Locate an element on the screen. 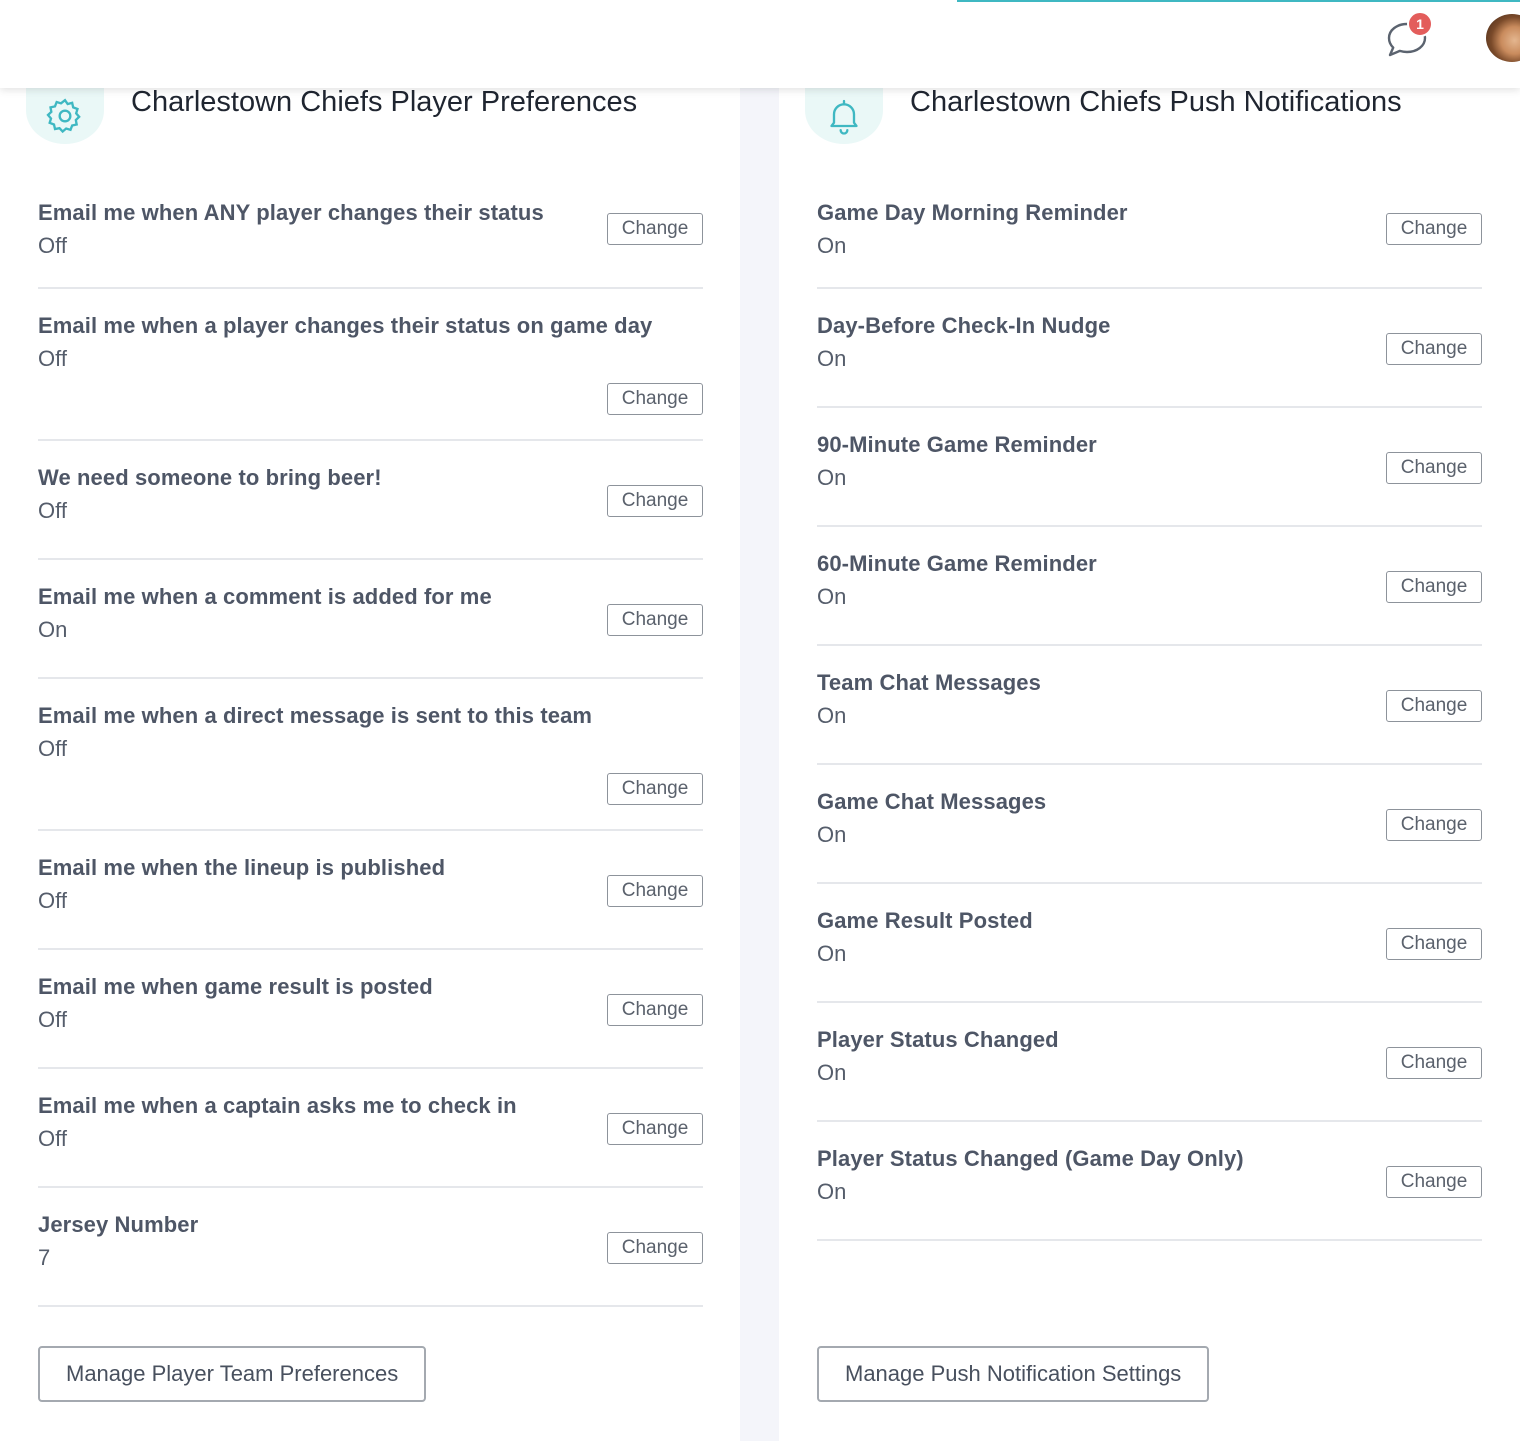 This screenshot has height=1441, width=1520. notification-row: Team Chat Messages On Change is located at coordinates (1149, 705).